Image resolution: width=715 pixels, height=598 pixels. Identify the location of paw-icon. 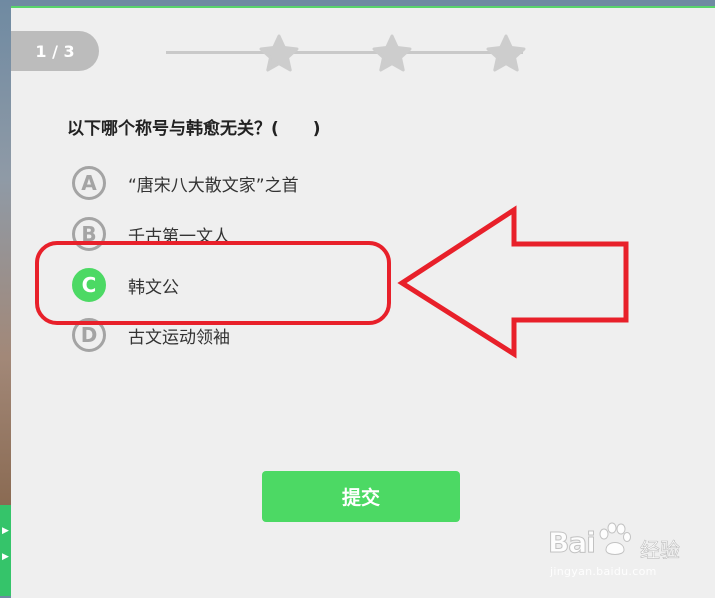
(615, 538).